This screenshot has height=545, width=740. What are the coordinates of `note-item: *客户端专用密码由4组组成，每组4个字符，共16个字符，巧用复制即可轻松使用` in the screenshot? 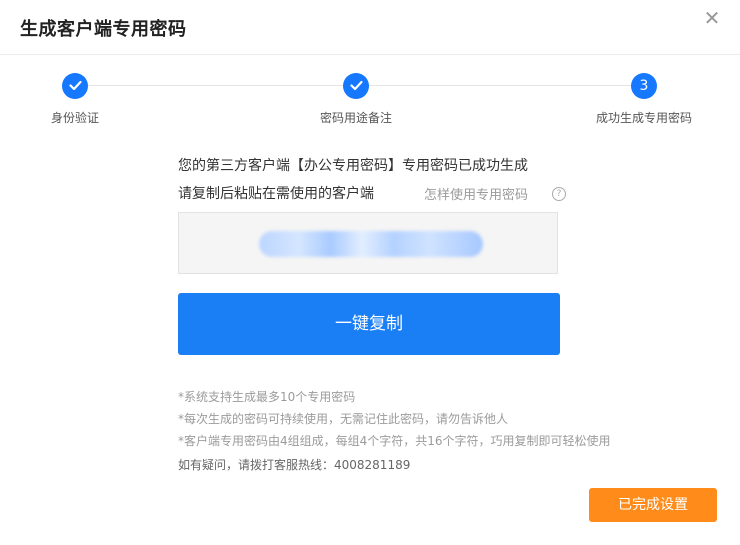 It's located at (394, 441).